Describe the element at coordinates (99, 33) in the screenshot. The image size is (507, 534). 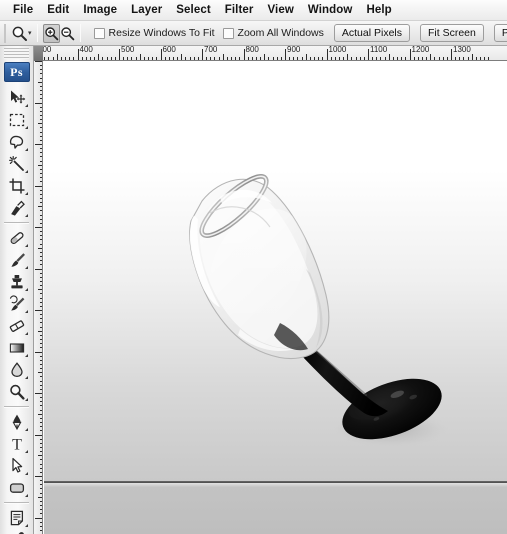
I see `resize-windows-to-fit-checkbox-box` at that location.